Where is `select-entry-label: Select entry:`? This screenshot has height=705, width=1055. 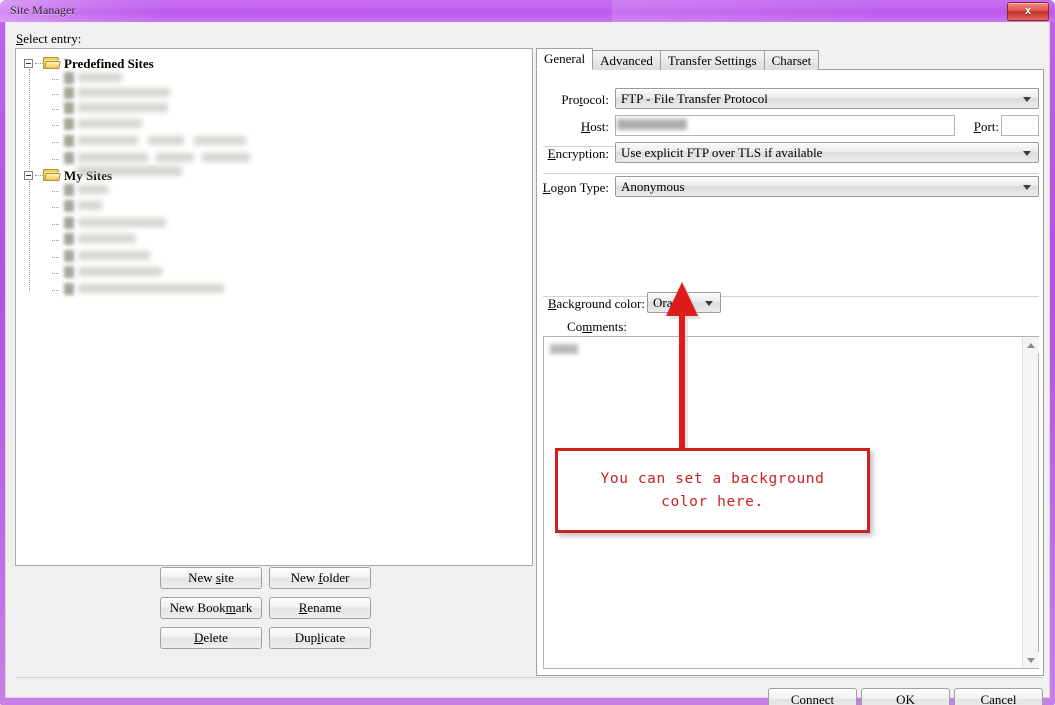 select-entry-label: Select entry: is located at coordinates (49, 38).